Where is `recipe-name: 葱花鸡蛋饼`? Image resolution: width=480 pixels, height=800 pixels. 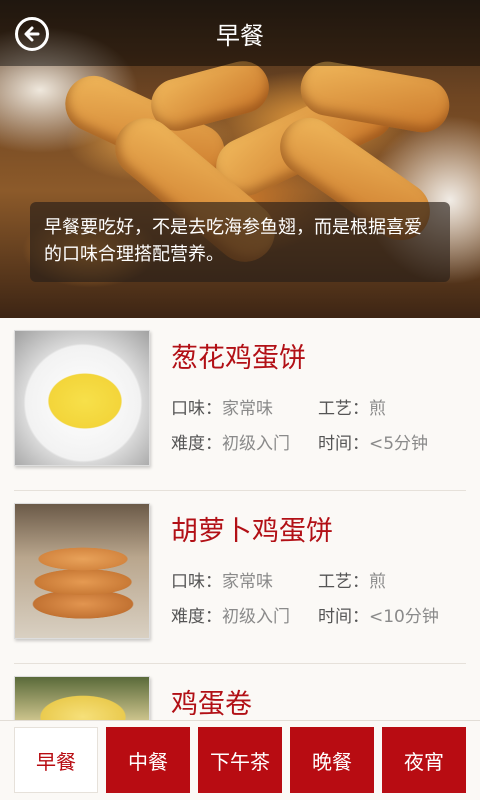 recipe-name: 葱花鸡蛋饼 is located at coordinates (238, 358).